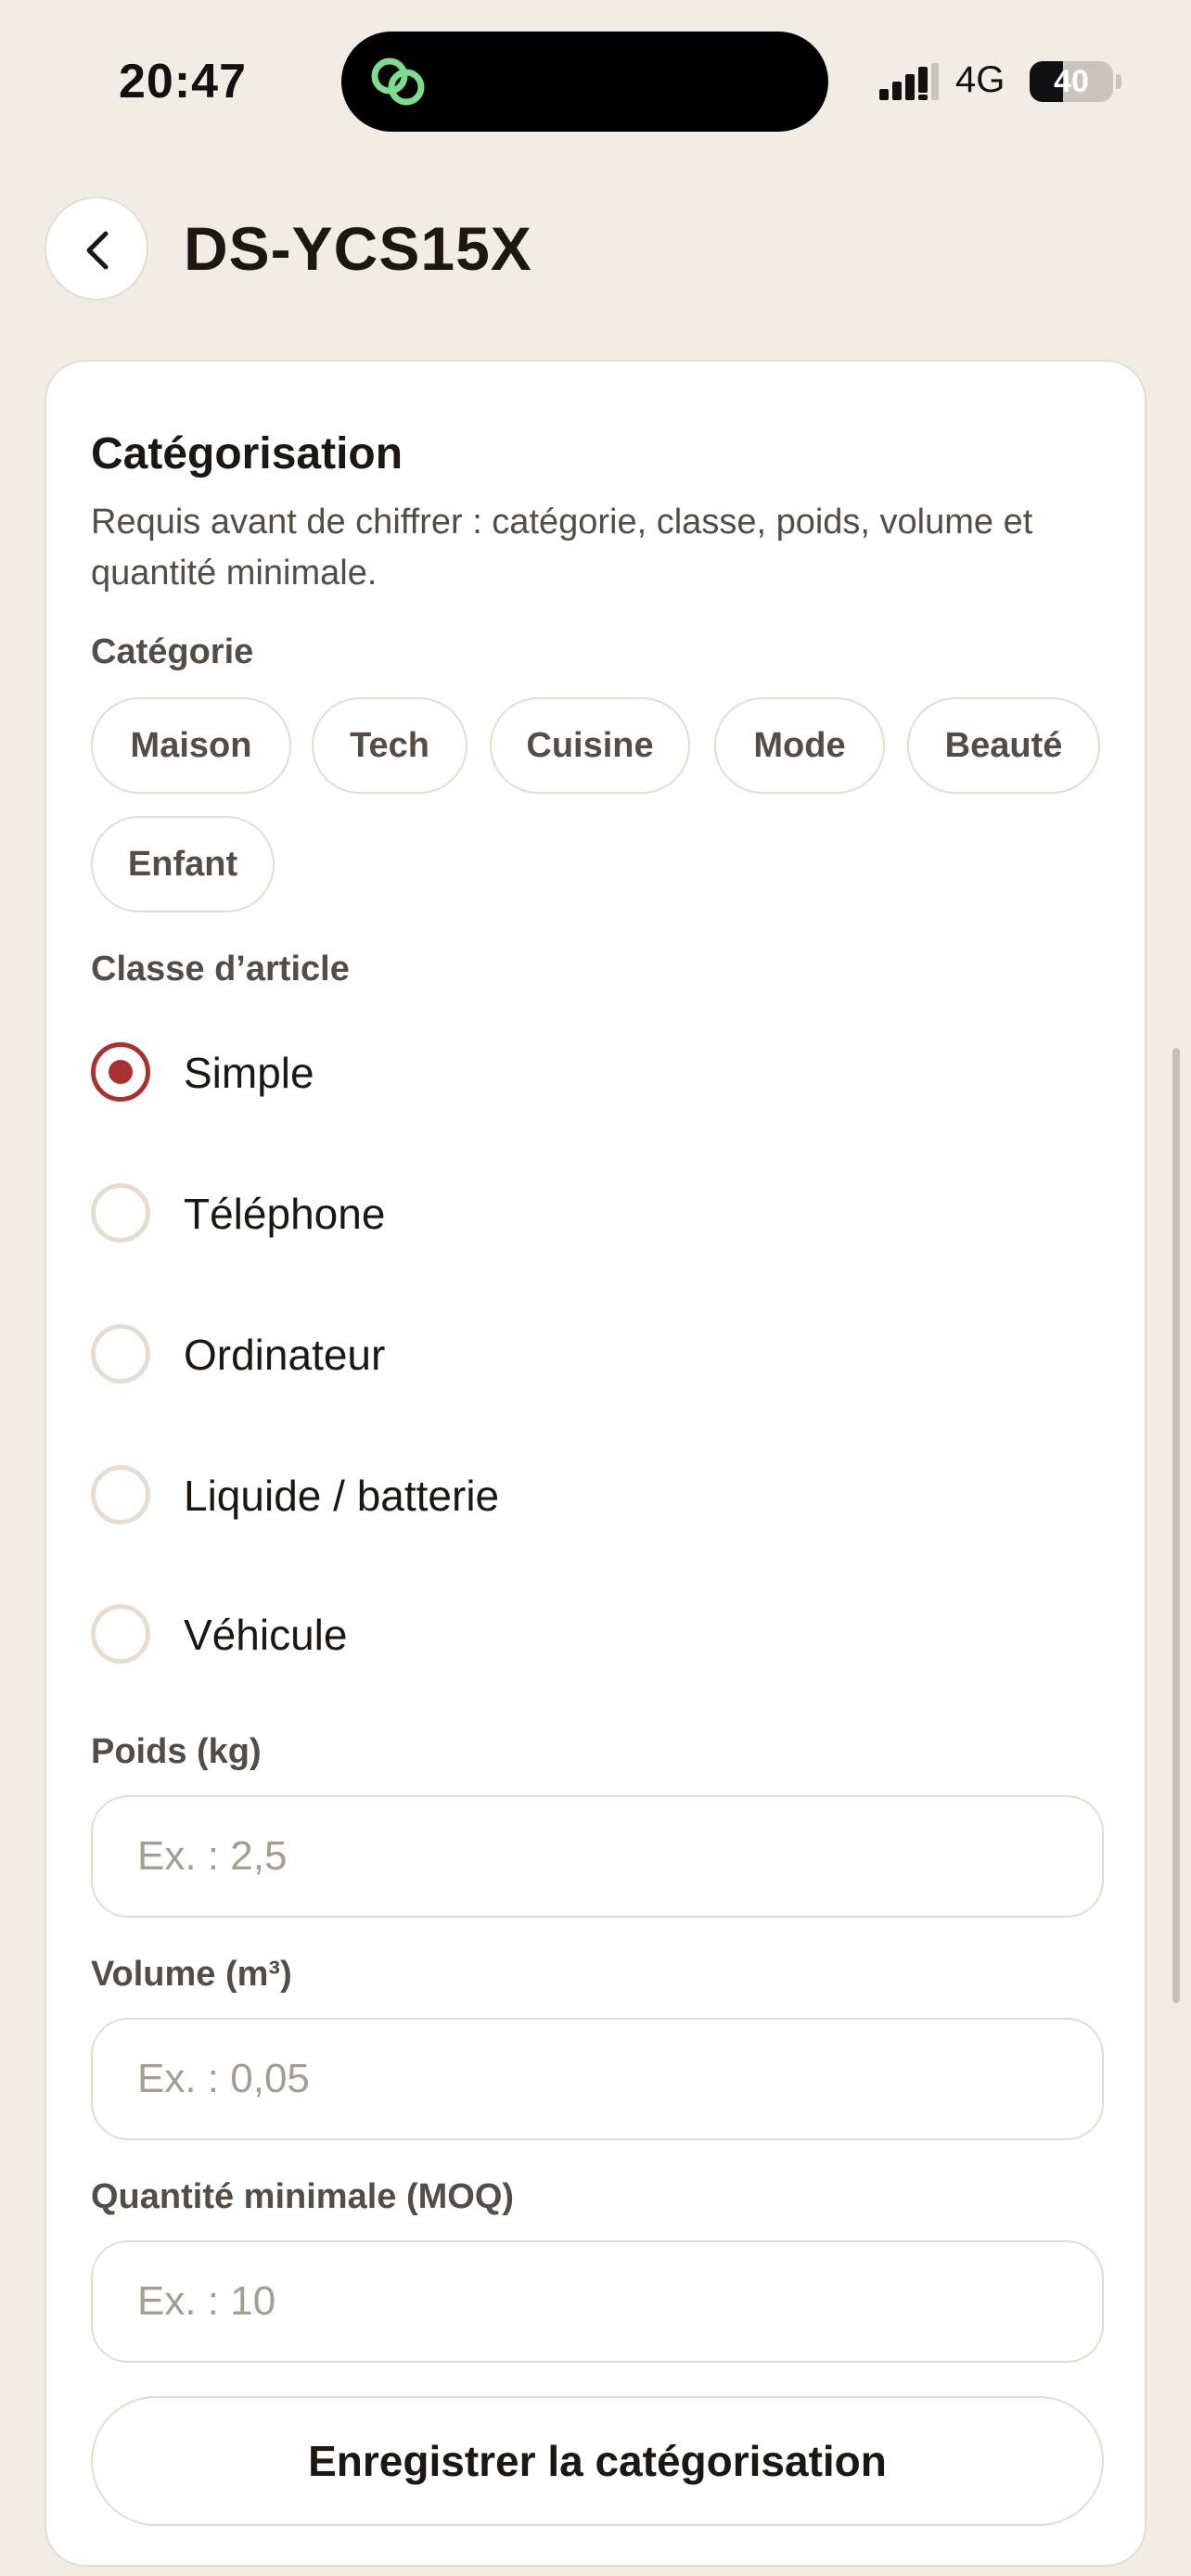  What do you see at coordinates (1176, 1525) in the screenshot?
I see `scrollbar` at bounding box center [1176, 1525].